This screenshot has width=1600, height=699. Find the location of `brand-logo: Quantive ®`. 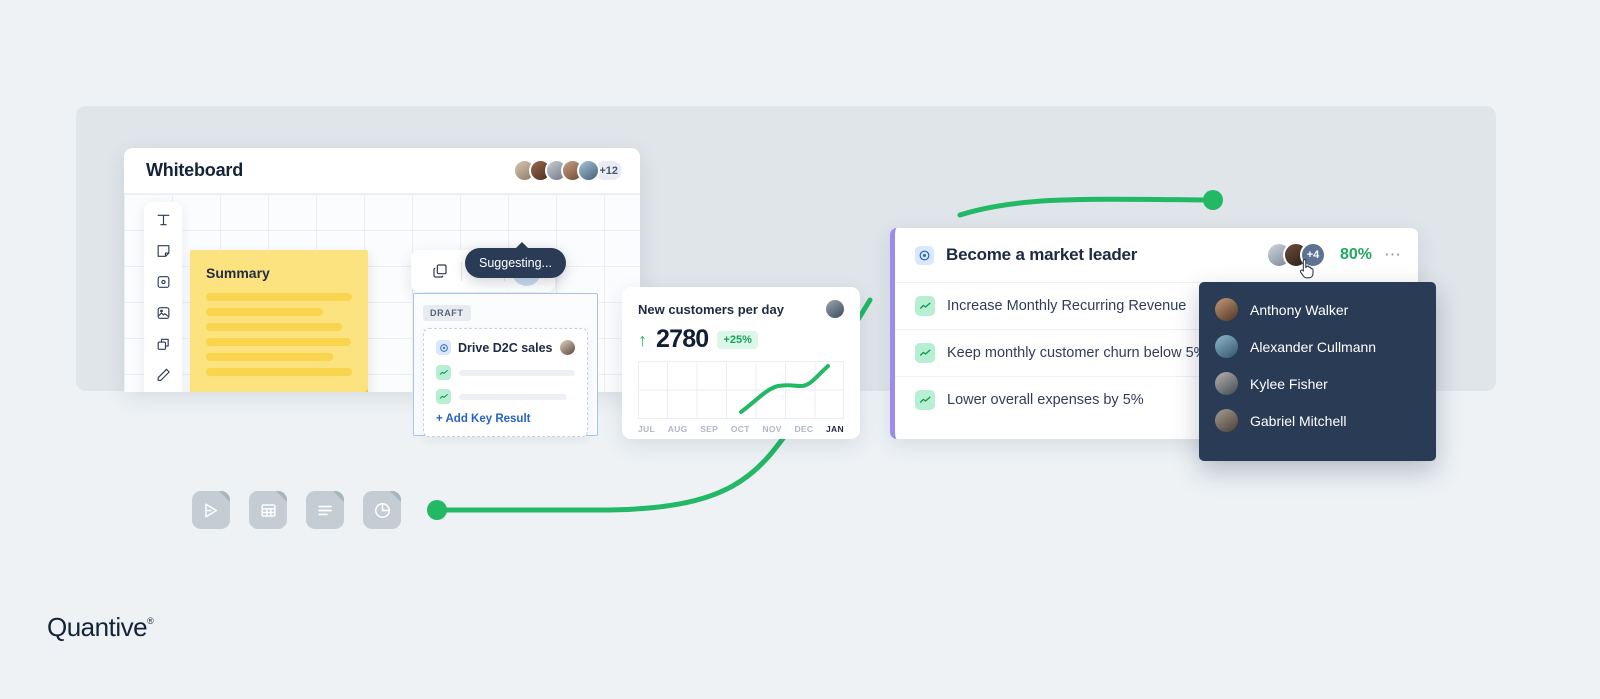

brand-logo: Quantive ® is located at coordinates (100, 627).